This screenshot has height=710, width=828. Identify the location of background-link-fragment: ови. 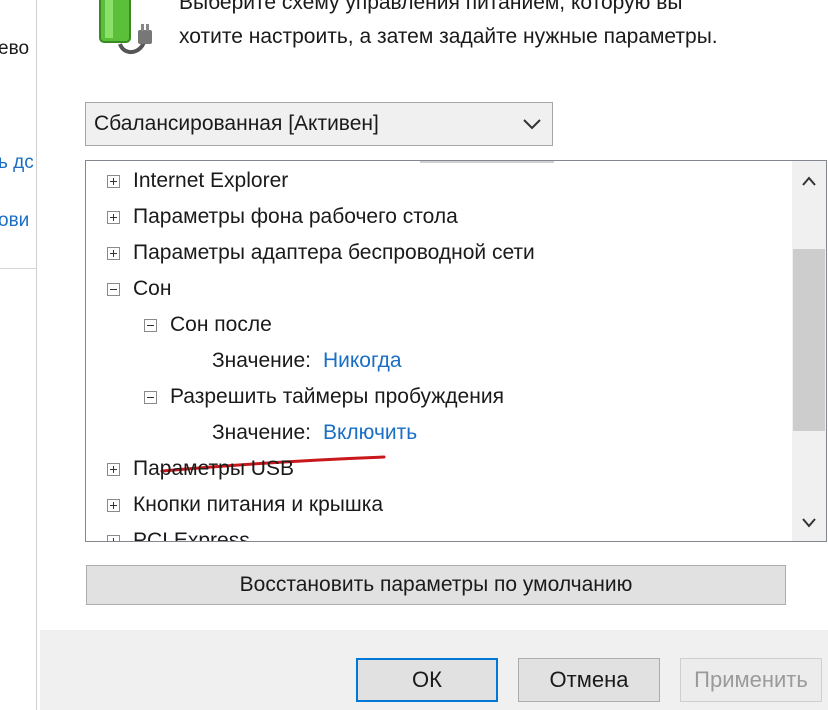
(14, 221).